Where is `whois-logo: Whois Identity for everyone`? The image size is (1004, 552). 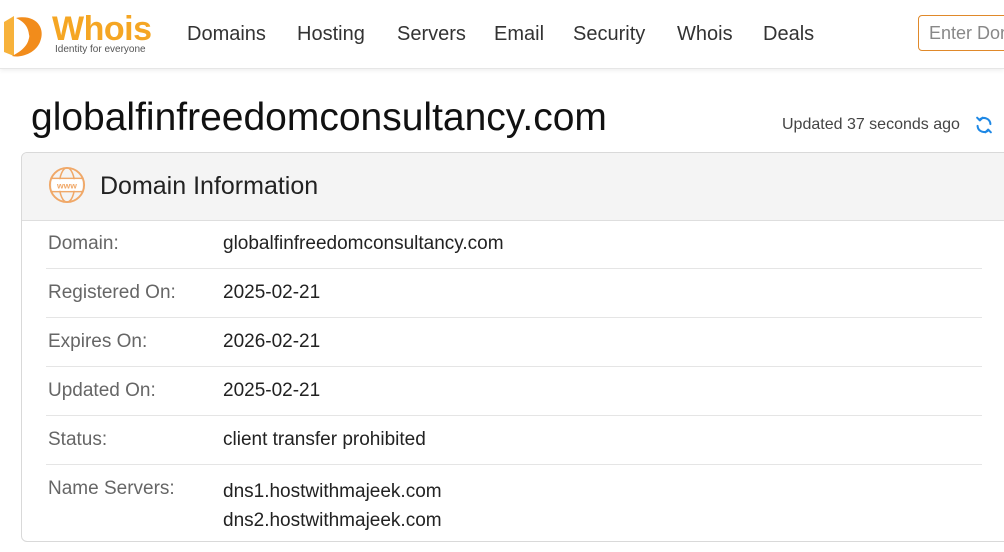
whois-logo: Whois Identity for everyone is located at coordinates (80, 34).